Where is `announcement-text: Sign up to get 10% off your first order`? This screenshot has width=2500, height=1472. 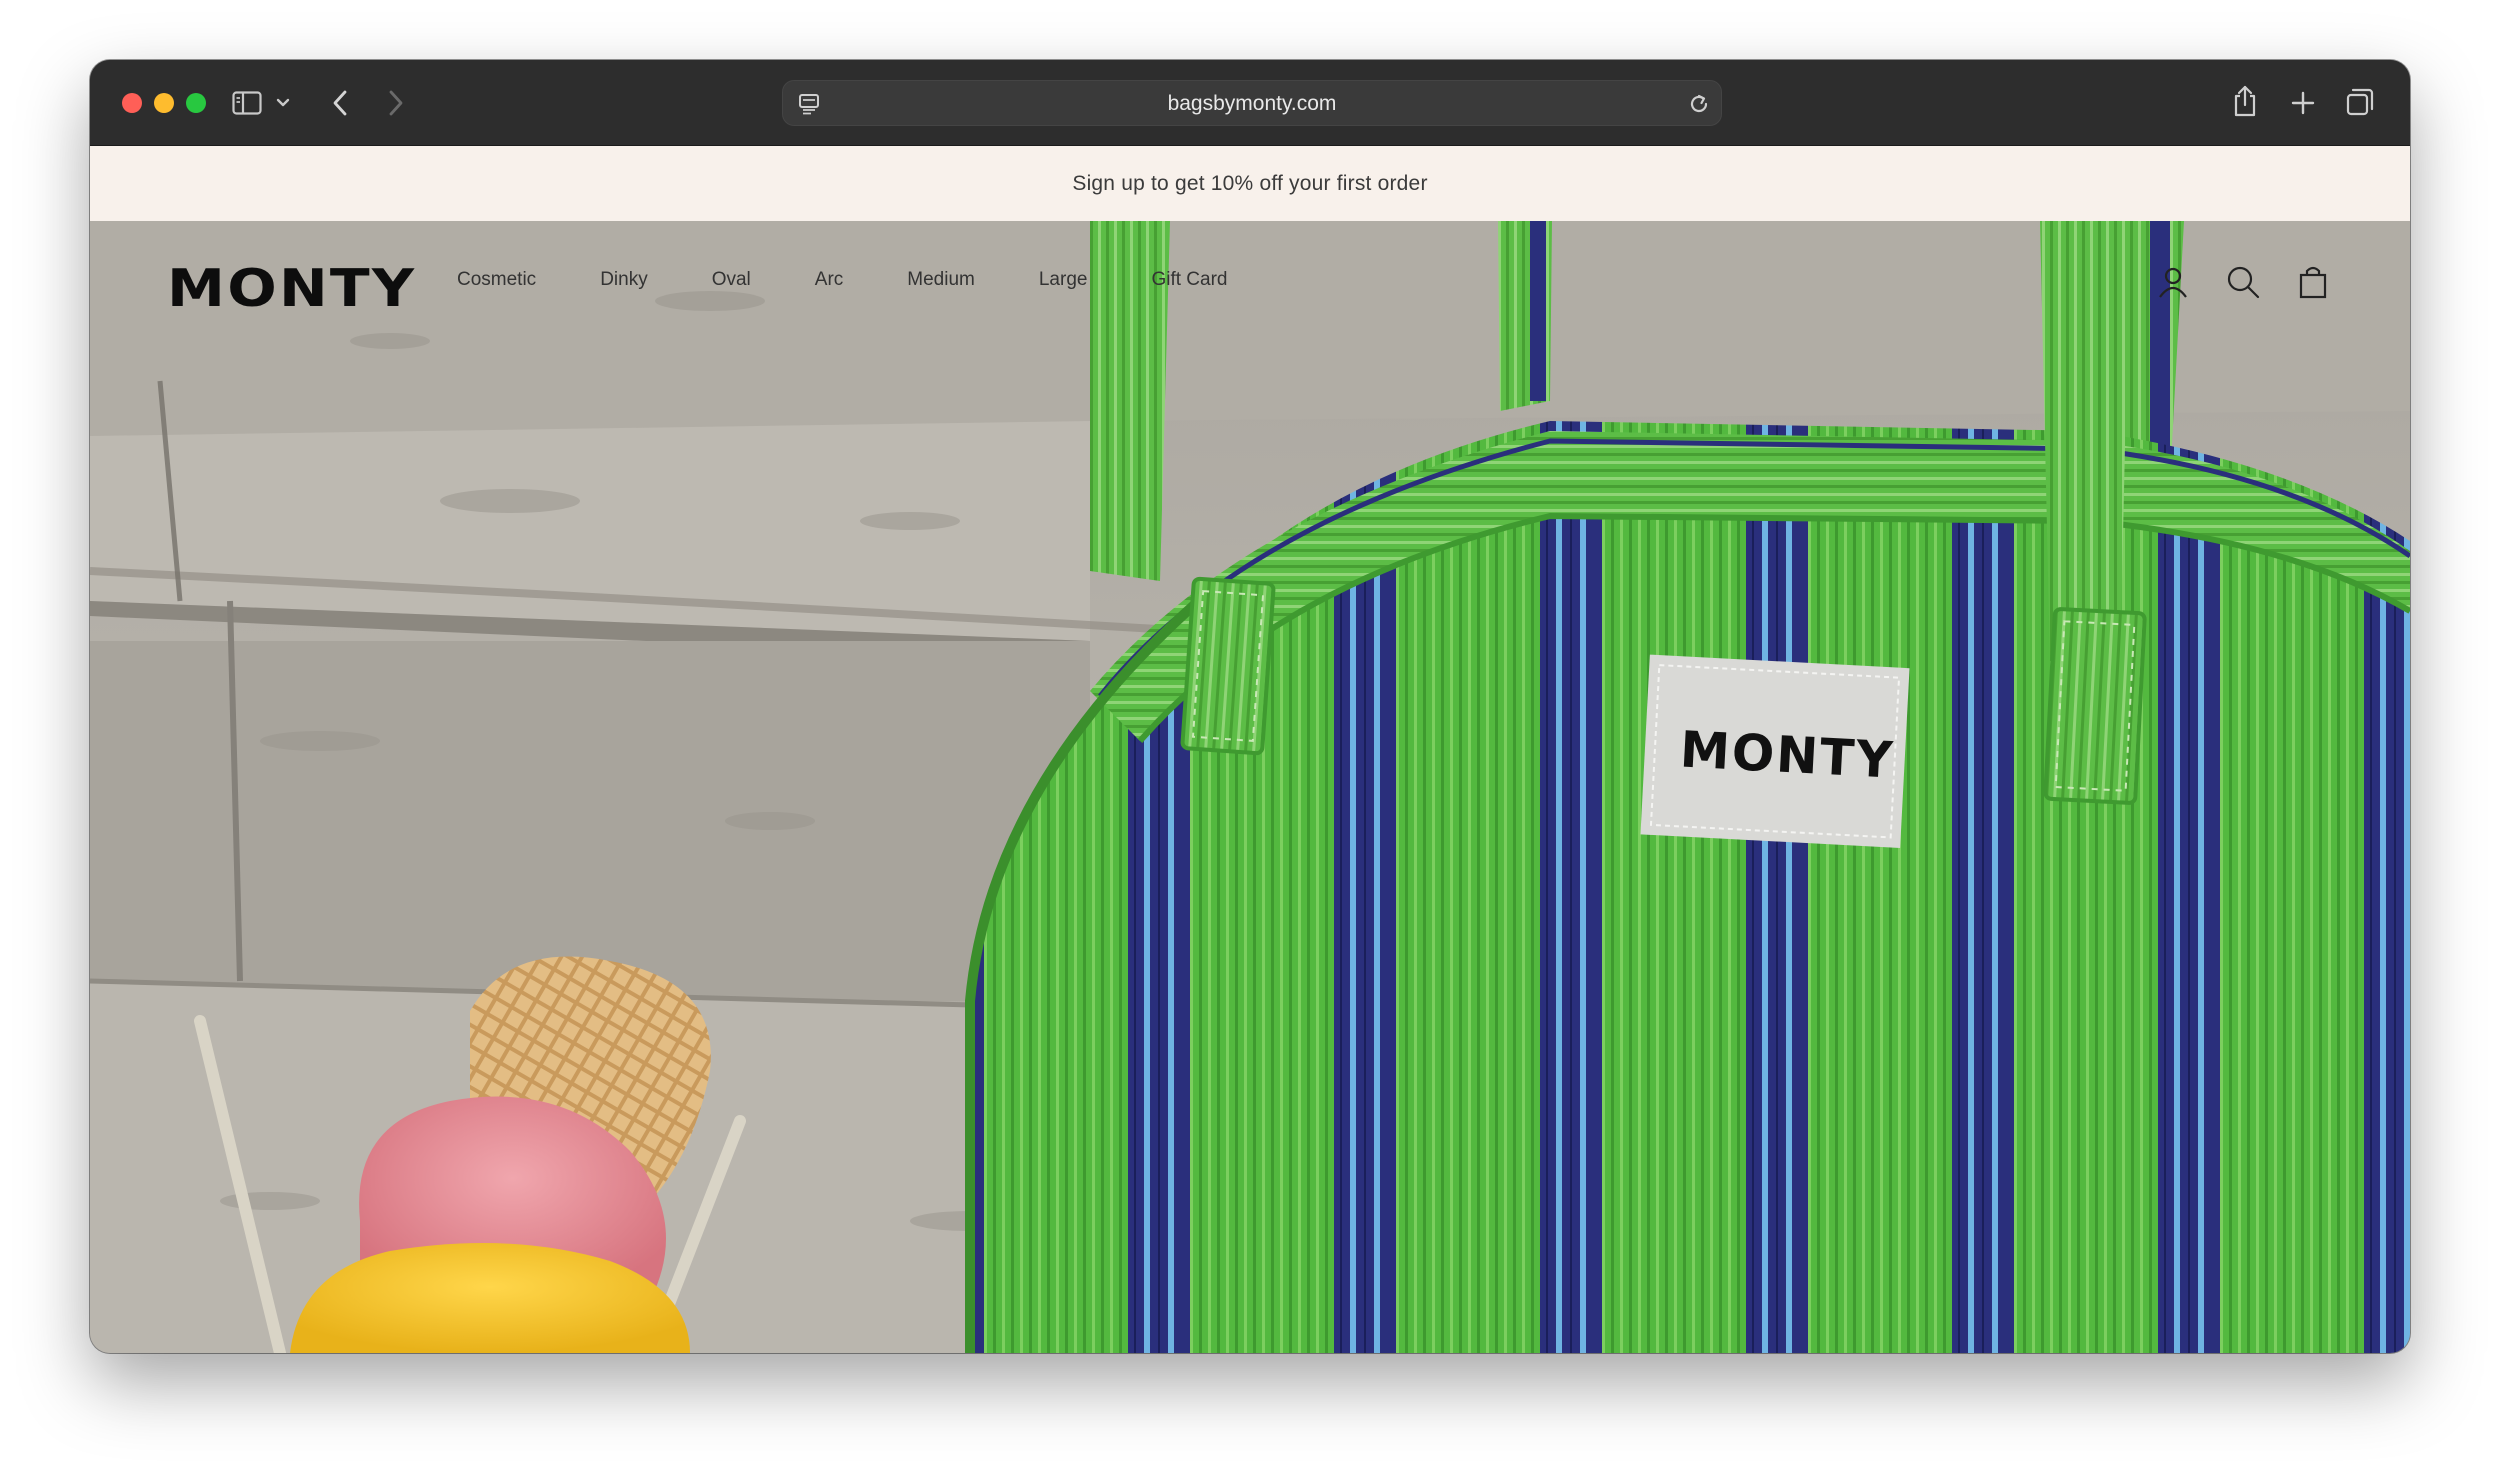 announcement-text: Sign up to get 10% off your first order is located at coordinates (1249, 184).